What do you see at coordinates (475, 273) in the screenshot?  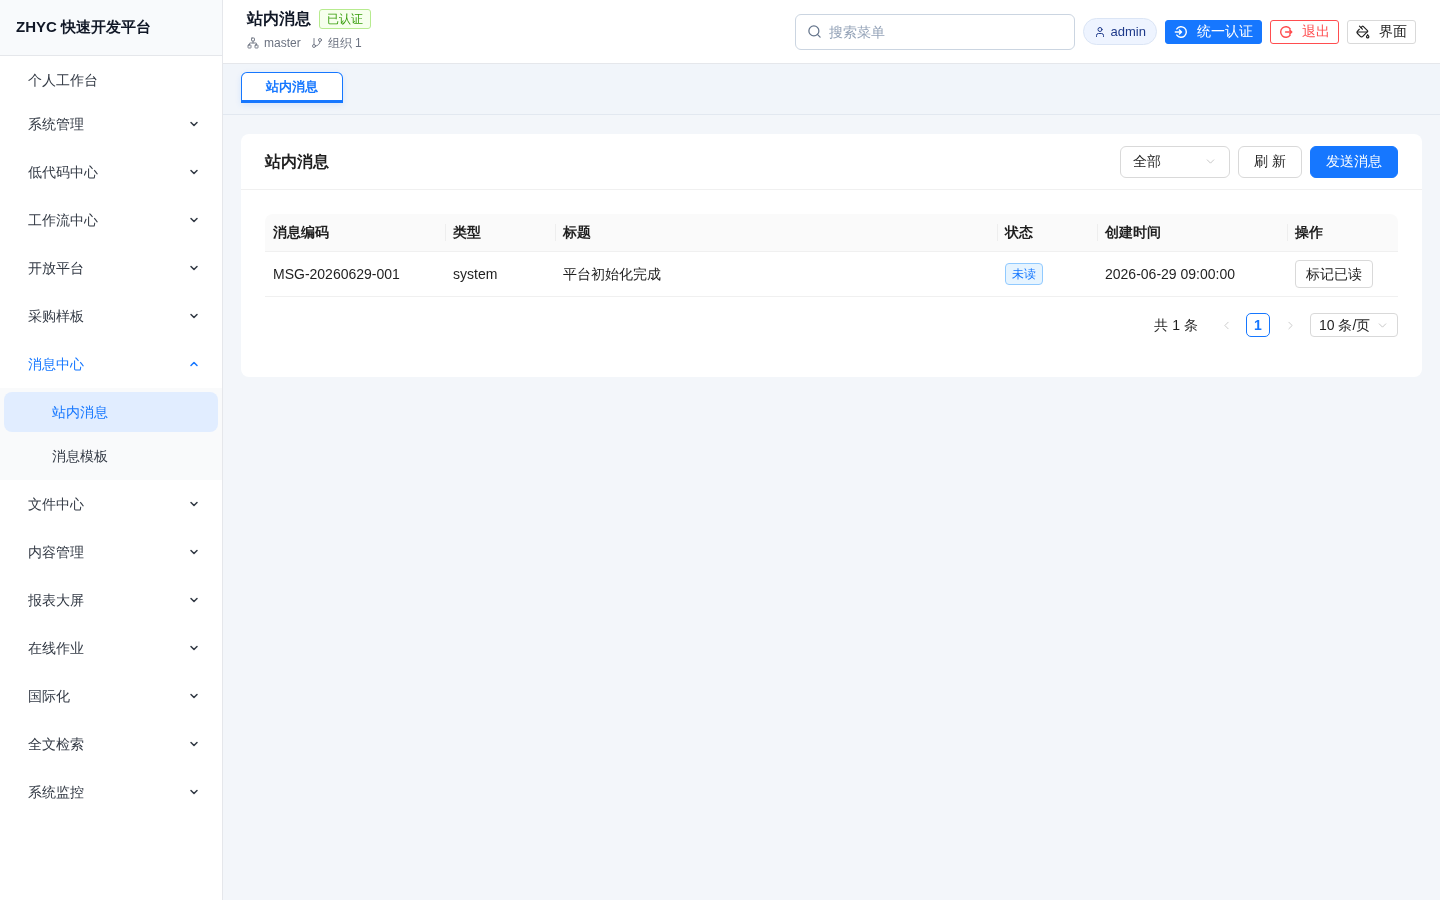 I see `table-cell: system` at bounding box center [475, 273].